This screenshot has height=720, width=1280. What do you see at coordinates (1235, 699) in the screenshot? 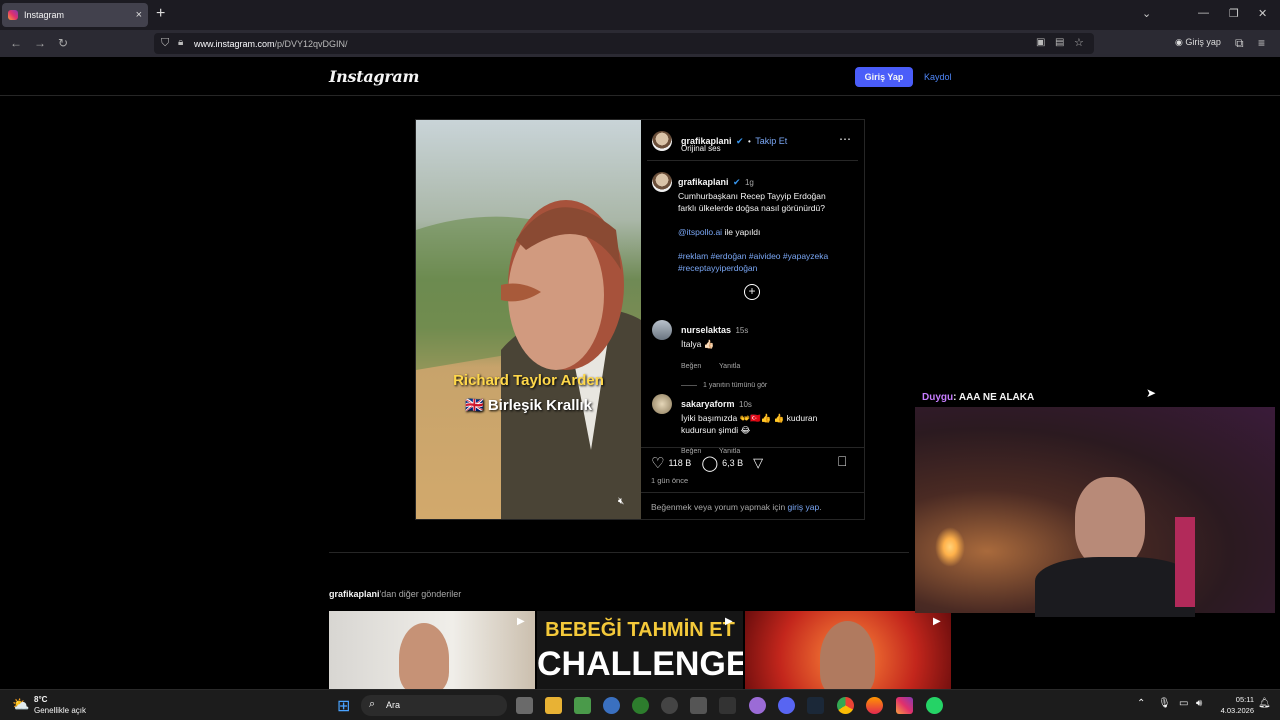
I see `clock-time: 05:11` at bounding box center [1235, 699].